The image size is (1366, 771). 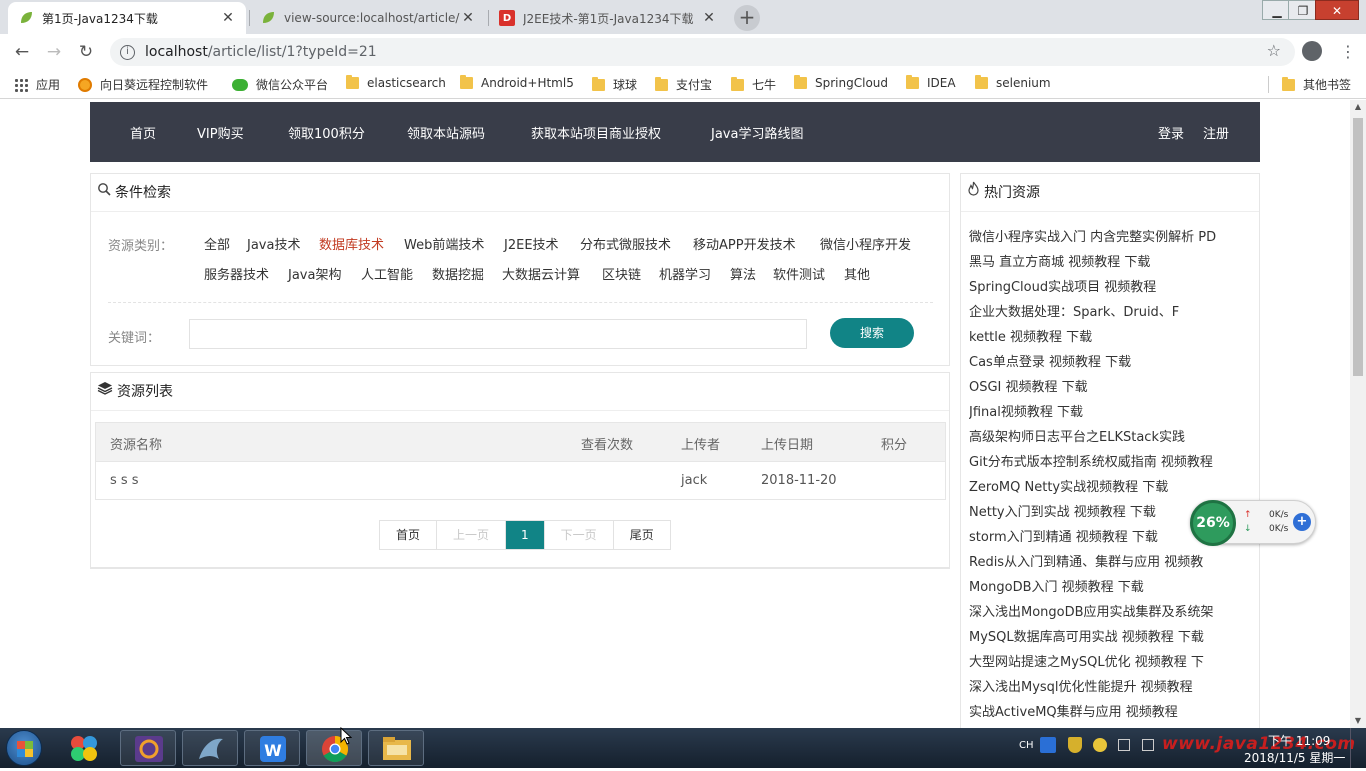 I want to click on hot-item: Git分布式版本控制系统权威指南 视频教程, so click(x=1114, y=460).